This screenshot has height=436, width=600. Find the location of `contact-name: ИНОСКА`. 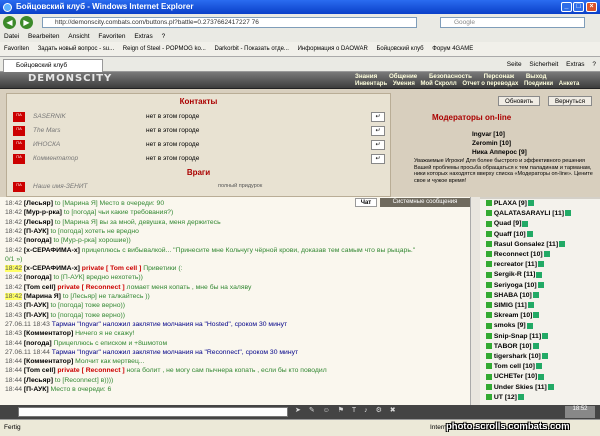

contact-name: ИНОСКА is located at coordinates (46, 144).